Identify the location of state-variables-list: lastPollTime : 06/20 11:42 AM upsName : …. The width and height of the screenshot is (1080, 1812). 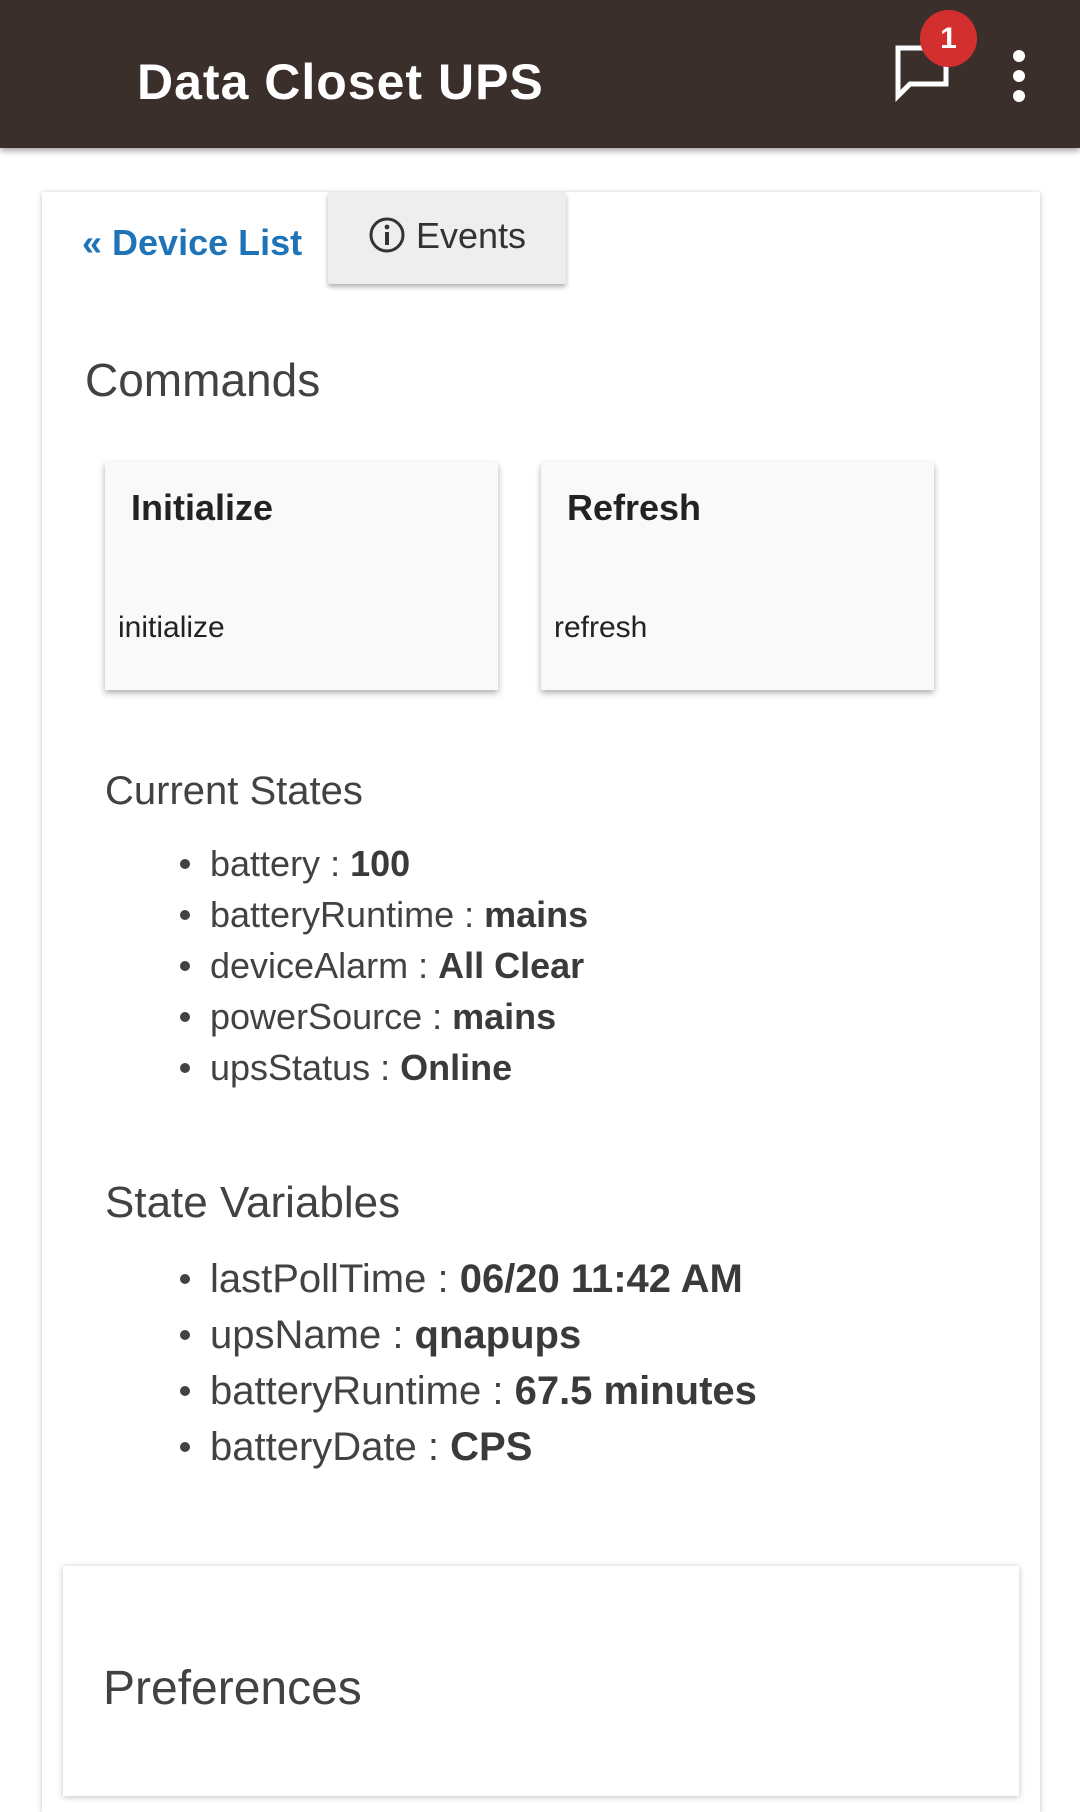
(468, 1363).